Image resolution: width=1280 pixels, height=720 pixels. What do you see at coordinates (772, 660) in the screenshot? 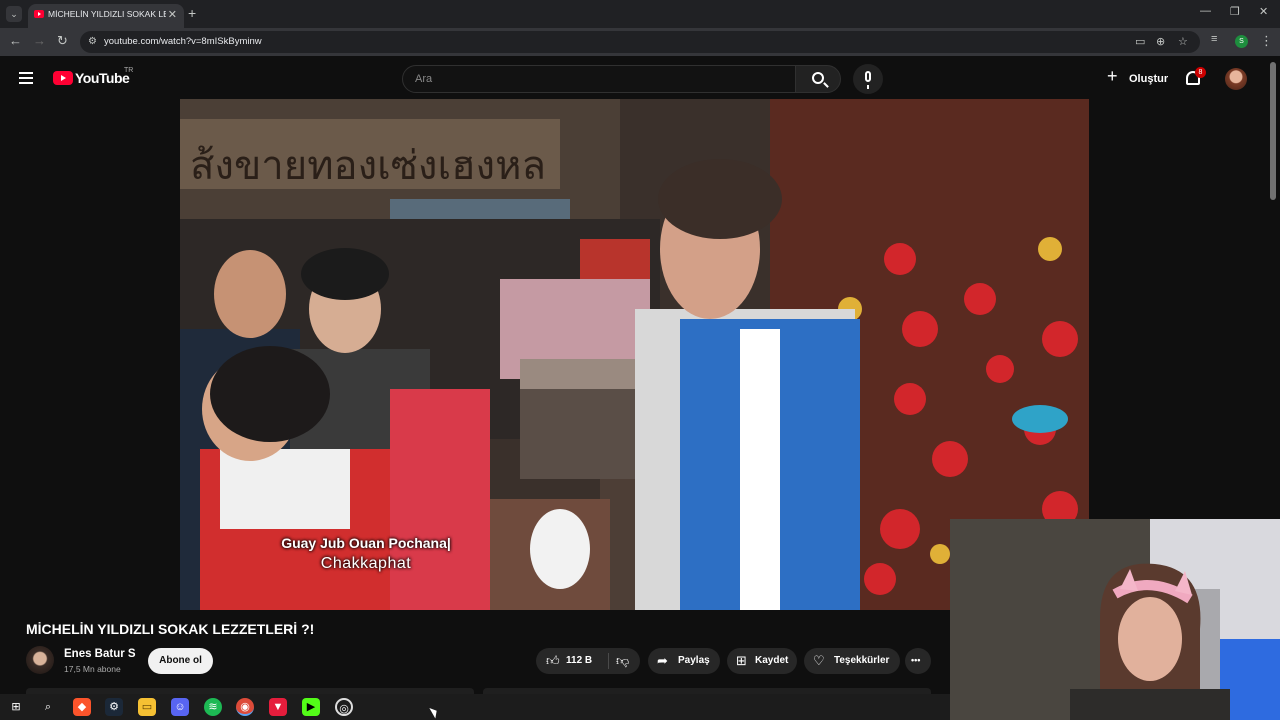
I see `save-label: Kaydet` at bounding box center [772, 660].